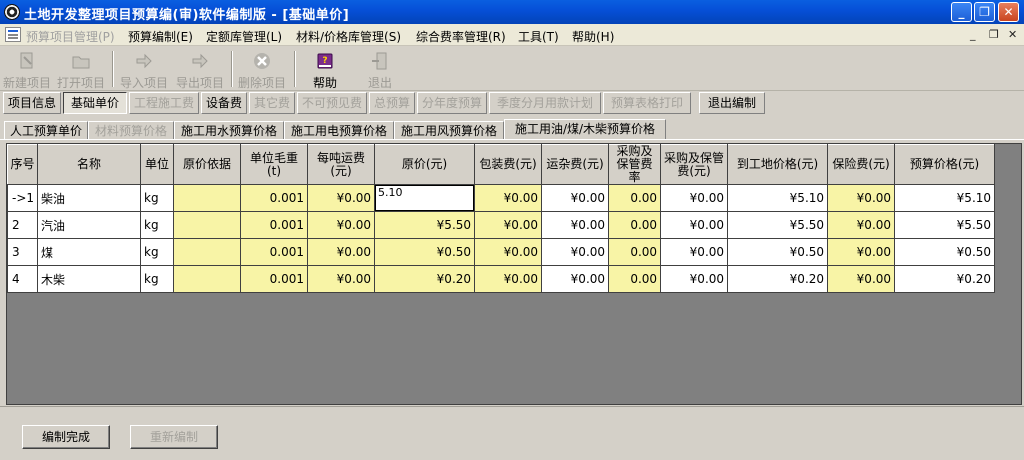  I want to click on column-header: 保险费(元), so click(861, 164).